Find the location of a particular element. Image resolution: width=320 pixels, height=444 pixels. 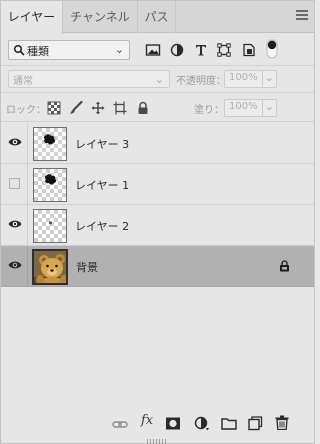

blend-row: 通常 ⌄ 不透明度： 100% ⌄ is located at coordinates (157, 78).